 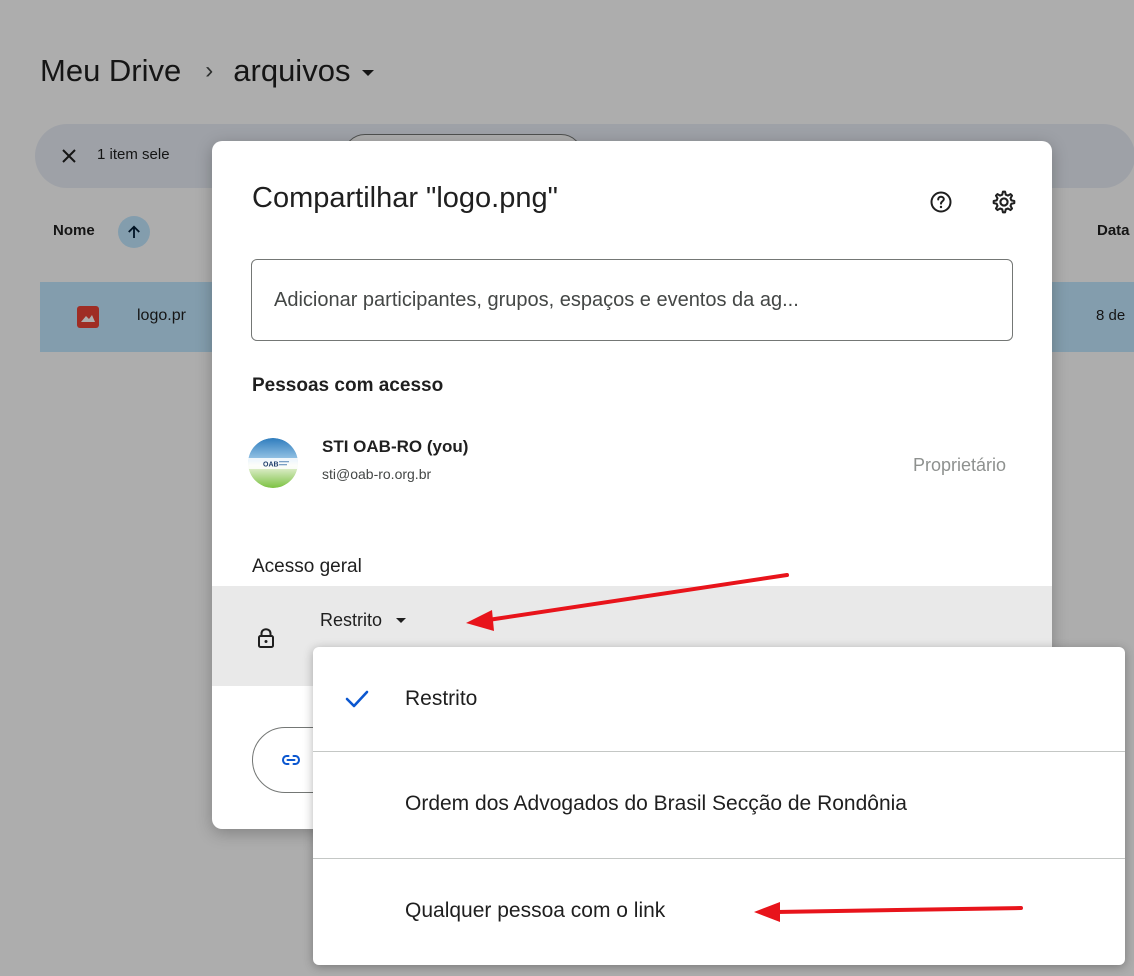 I want to click on settings-button, so click(x=1004, y=202).